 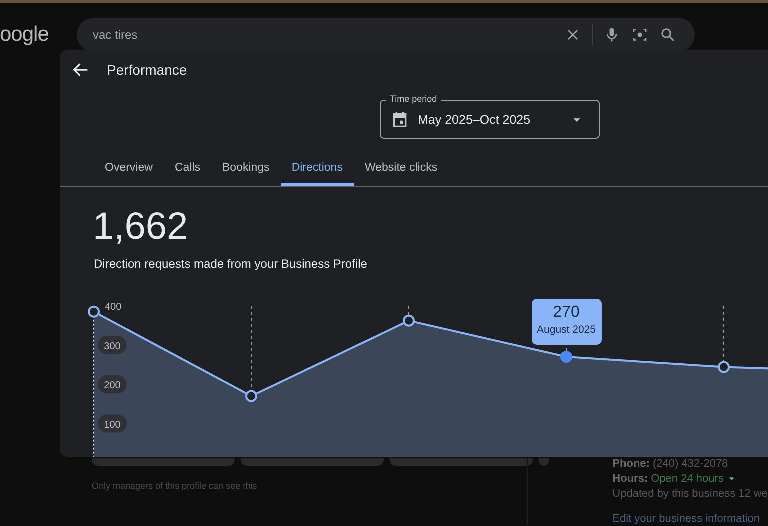 What do you see at coordinates (631, 464) in the screenshot?
I see `info-label: Phone:` at bounding box center [631, 464].